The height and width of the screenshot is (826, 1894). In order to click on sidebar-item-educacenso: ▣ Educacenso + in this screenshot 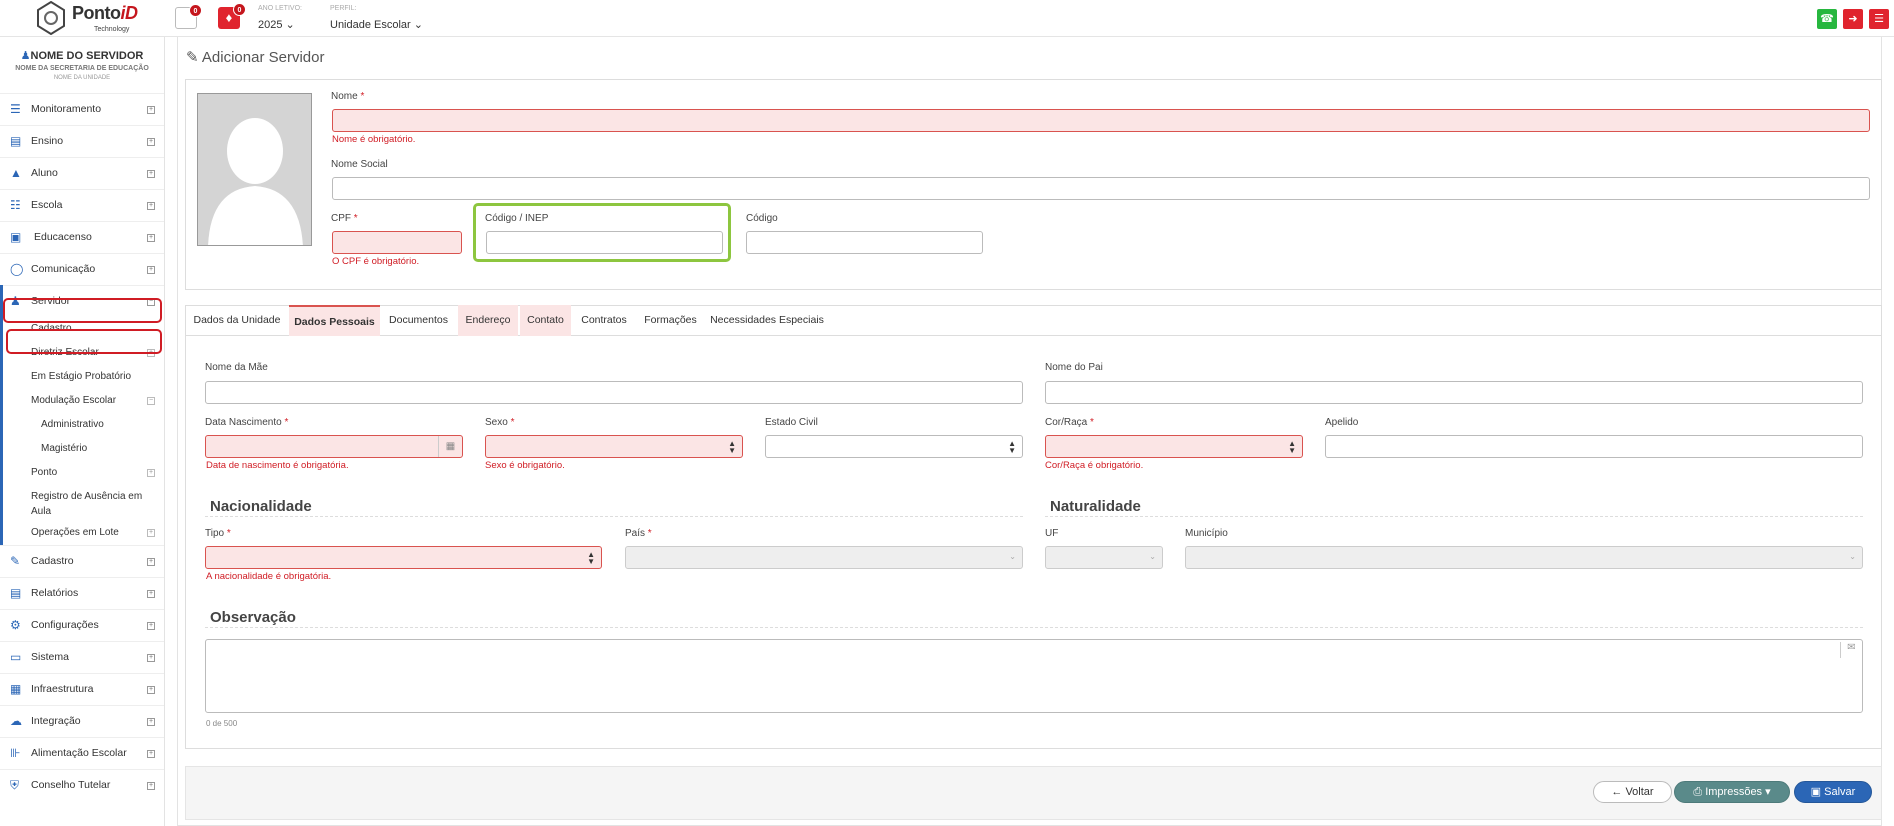, I will do `click(82, 237)`.